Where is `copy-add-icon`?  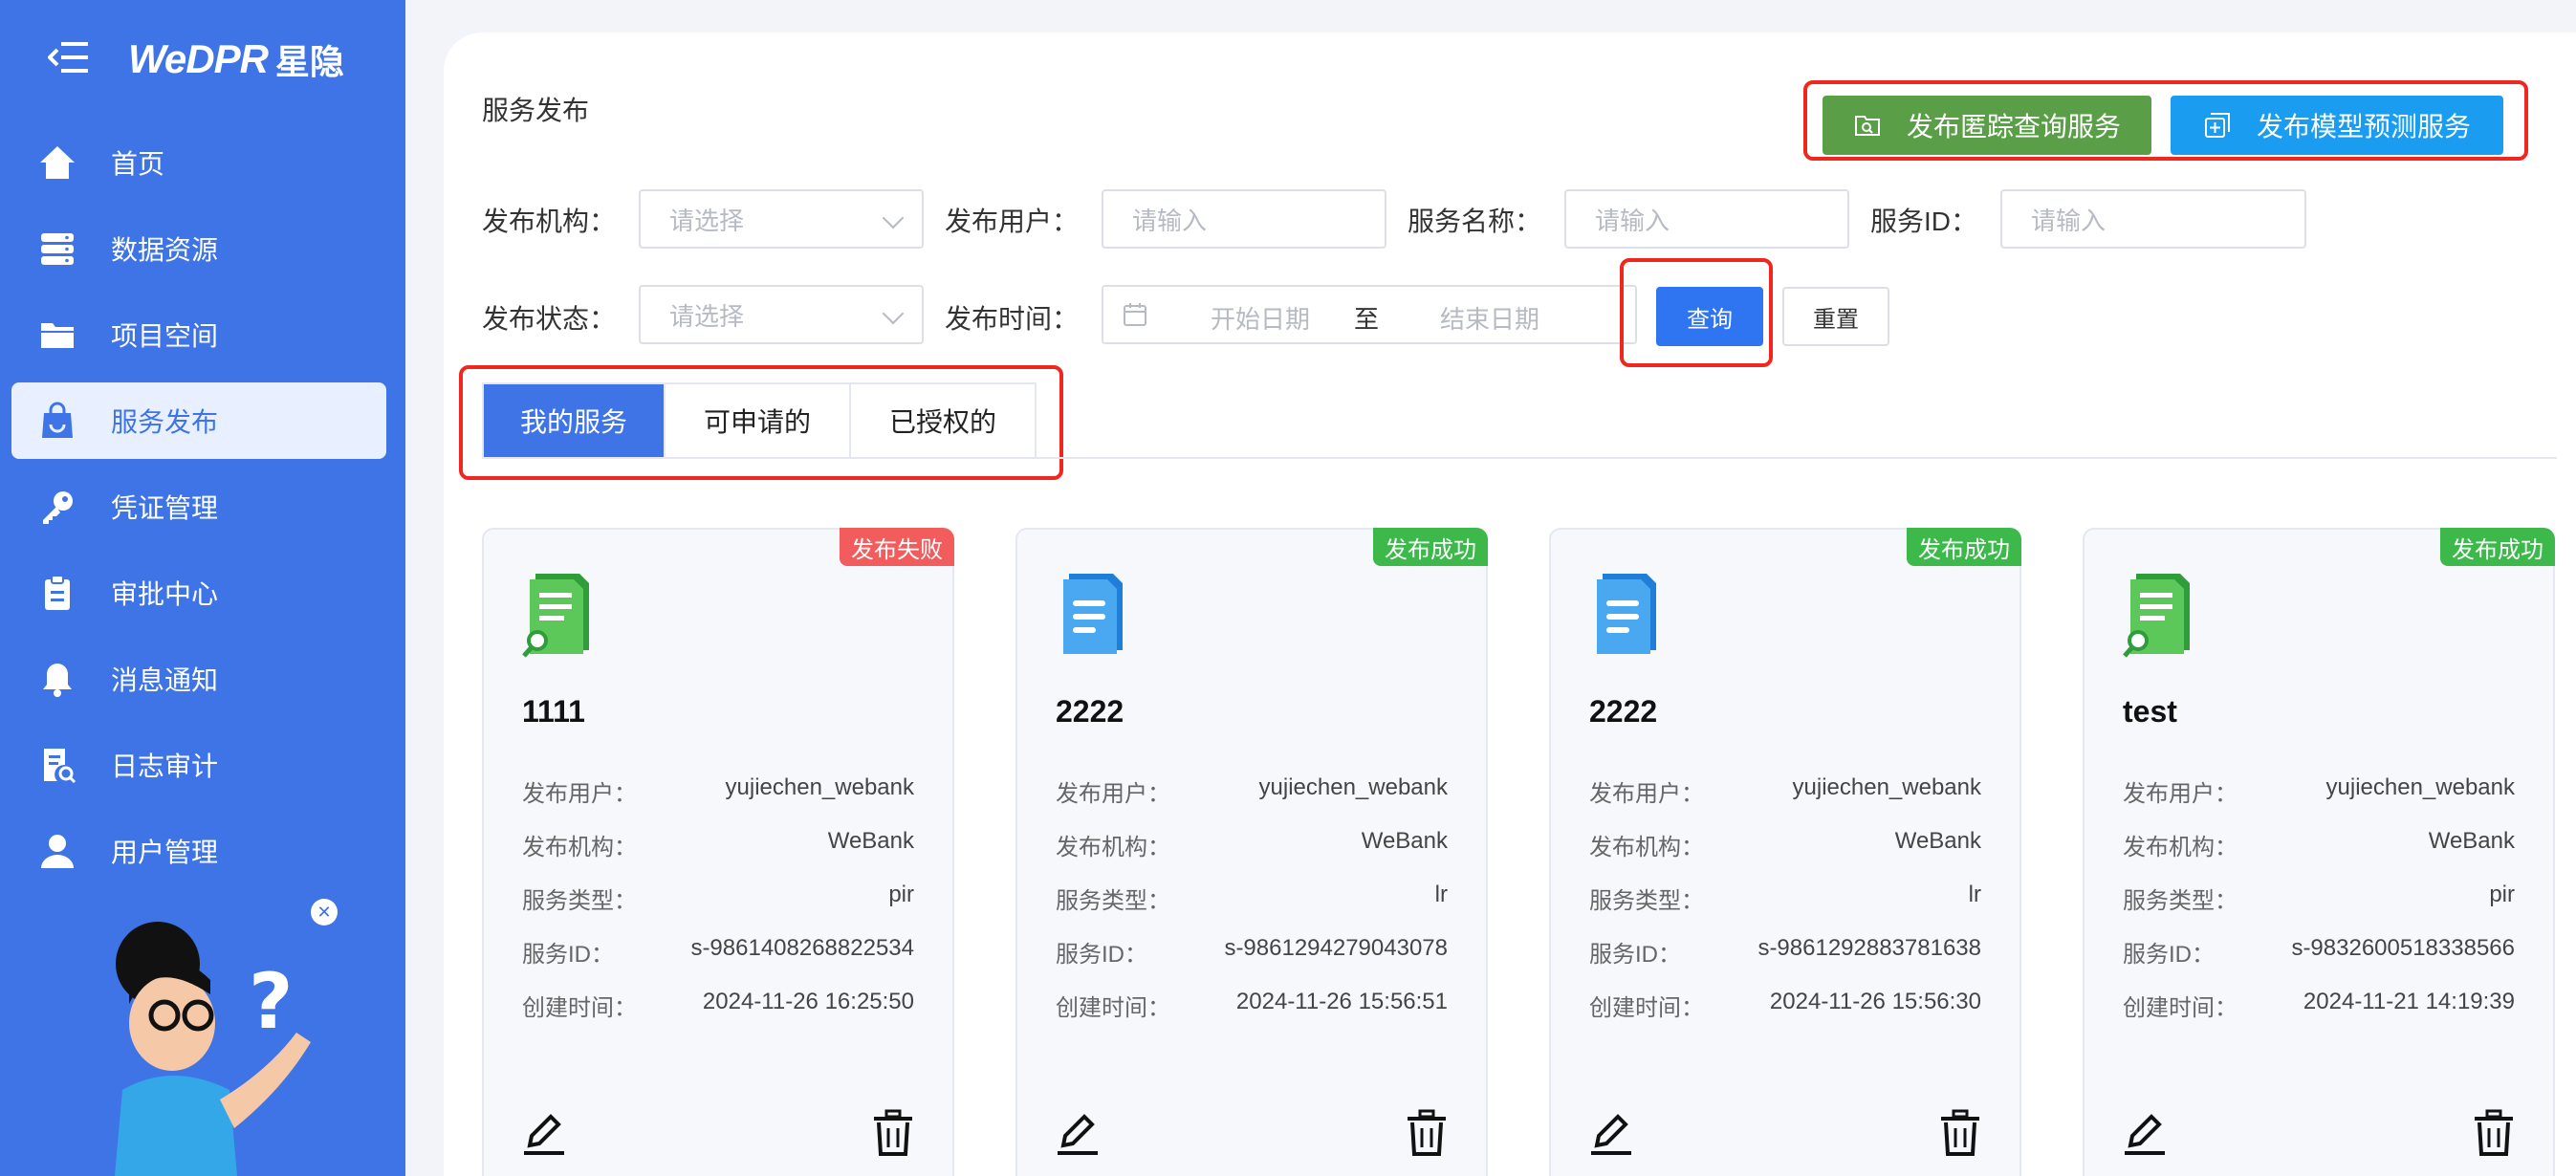 copy-add-icon is located at coordinates (2217, 125).